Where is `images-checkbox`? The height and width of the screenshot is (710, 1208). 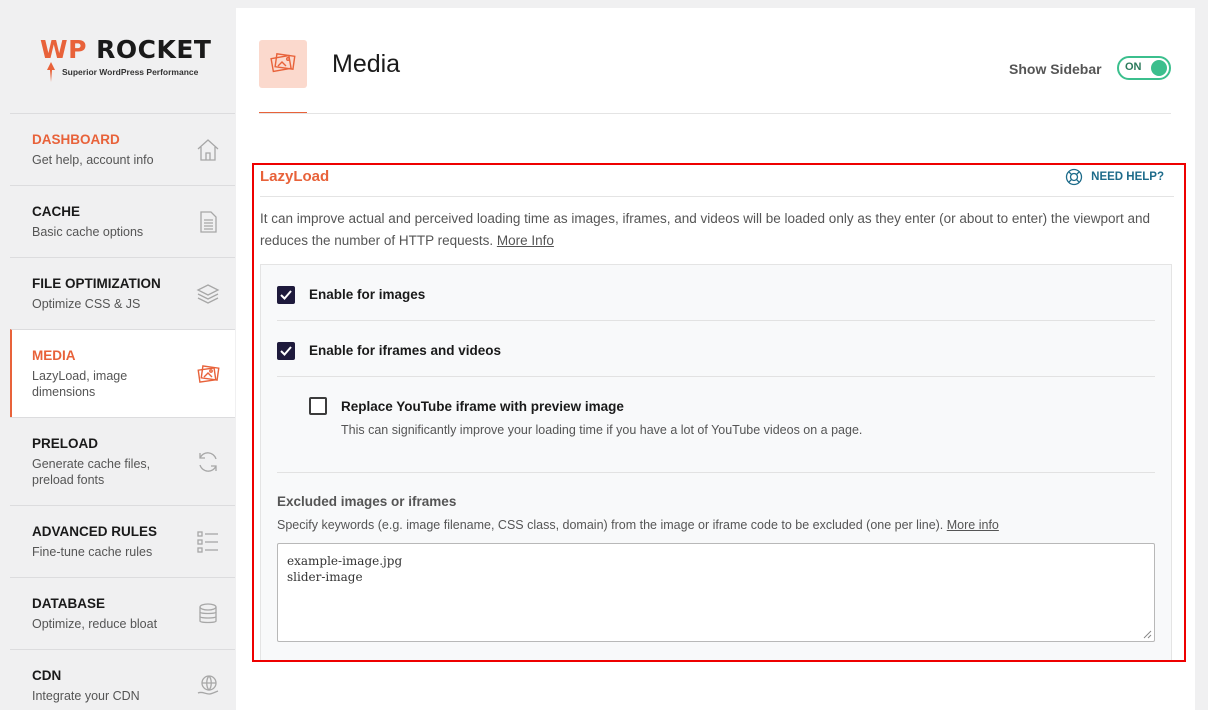
images-checkbox is located at coordinates (286, 295).